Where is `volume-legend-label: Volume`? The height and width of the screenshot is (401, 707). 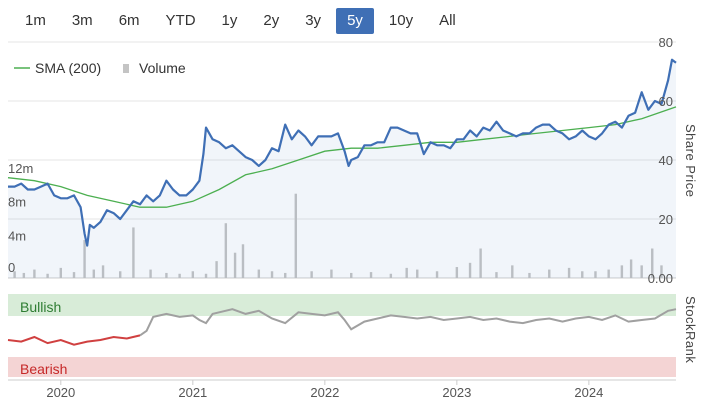 volume-legend-label: Volume is located at coordinates (162, 68).